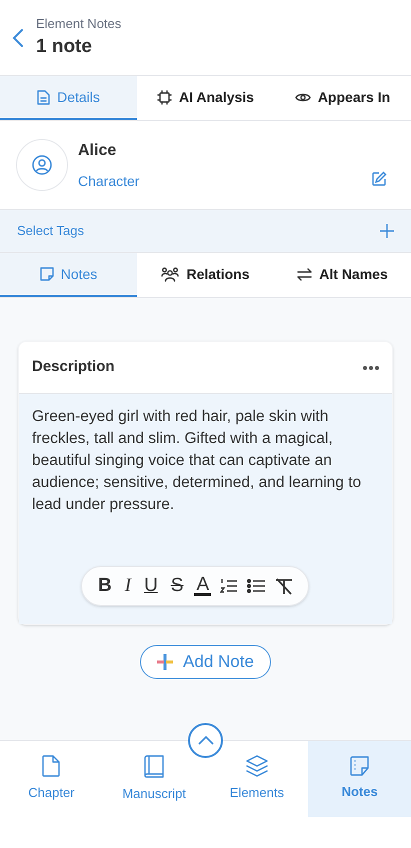 This screenshot has height=848, width=411. What do you see at coordinates (205, 275) in the screenshot?
I see `tab: Relations` at bounding box center [205, 275].